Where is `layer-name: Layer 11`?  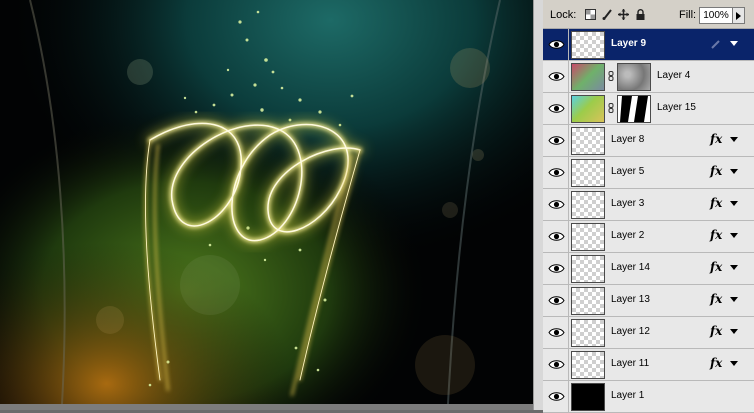 layer-name: Layer 11 is located at coordinates (630, 363).